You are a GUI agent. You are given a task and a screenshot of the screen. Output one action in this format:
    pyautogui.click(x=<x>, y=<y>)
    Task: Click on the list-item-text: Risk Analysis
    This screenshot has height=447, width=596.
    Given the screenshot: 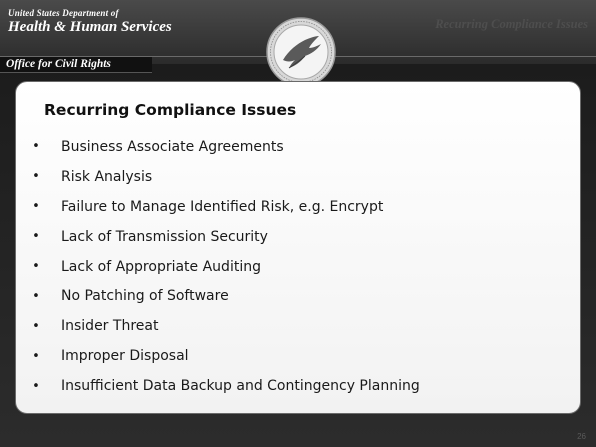 What is the action you would take?
    pyautogui.click(x=107, y=176)
    